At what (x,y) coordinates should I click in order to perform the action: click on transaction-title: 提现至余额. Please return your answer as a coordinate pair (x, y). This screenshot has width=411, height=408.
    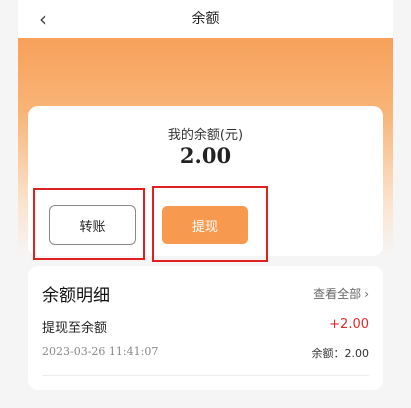
    Looking at the image, I should click on (75, 328).